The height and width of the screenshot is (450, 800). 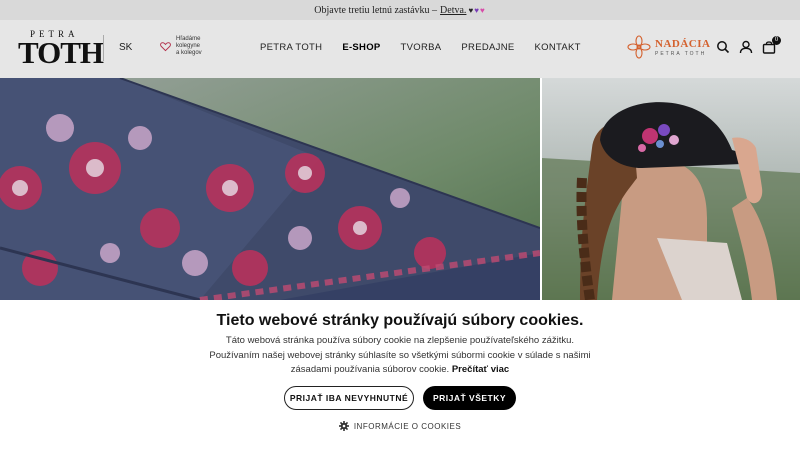 I want to click on nav-kontakt: KONTAKT, so click(x=558, y=47).